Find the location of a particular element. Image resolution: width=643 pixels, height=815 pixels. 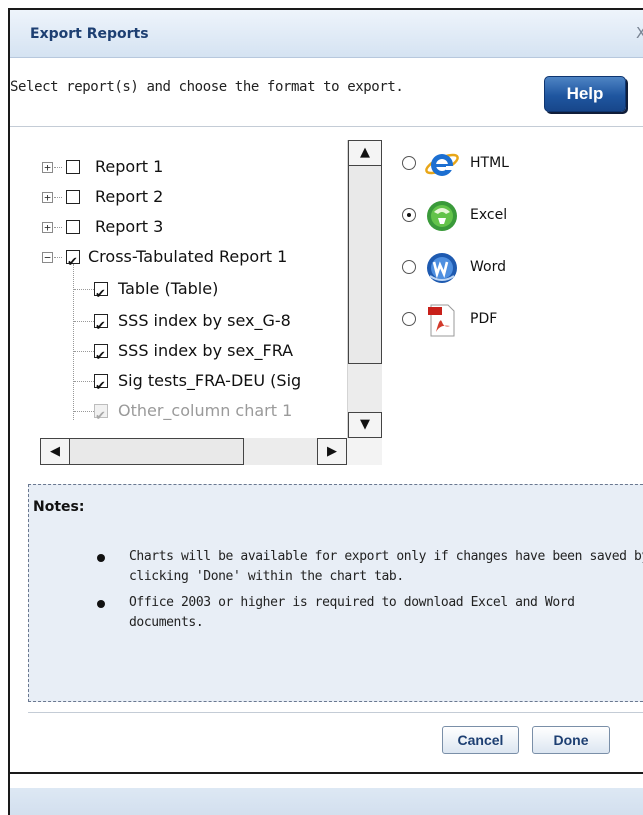

dialog-title: Export Reports is located at coordinates (89, 34).